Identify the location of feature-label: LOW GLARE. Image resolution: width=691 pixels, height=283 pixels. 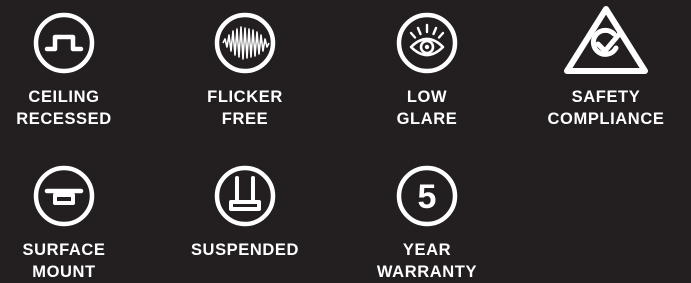
(427, 108).